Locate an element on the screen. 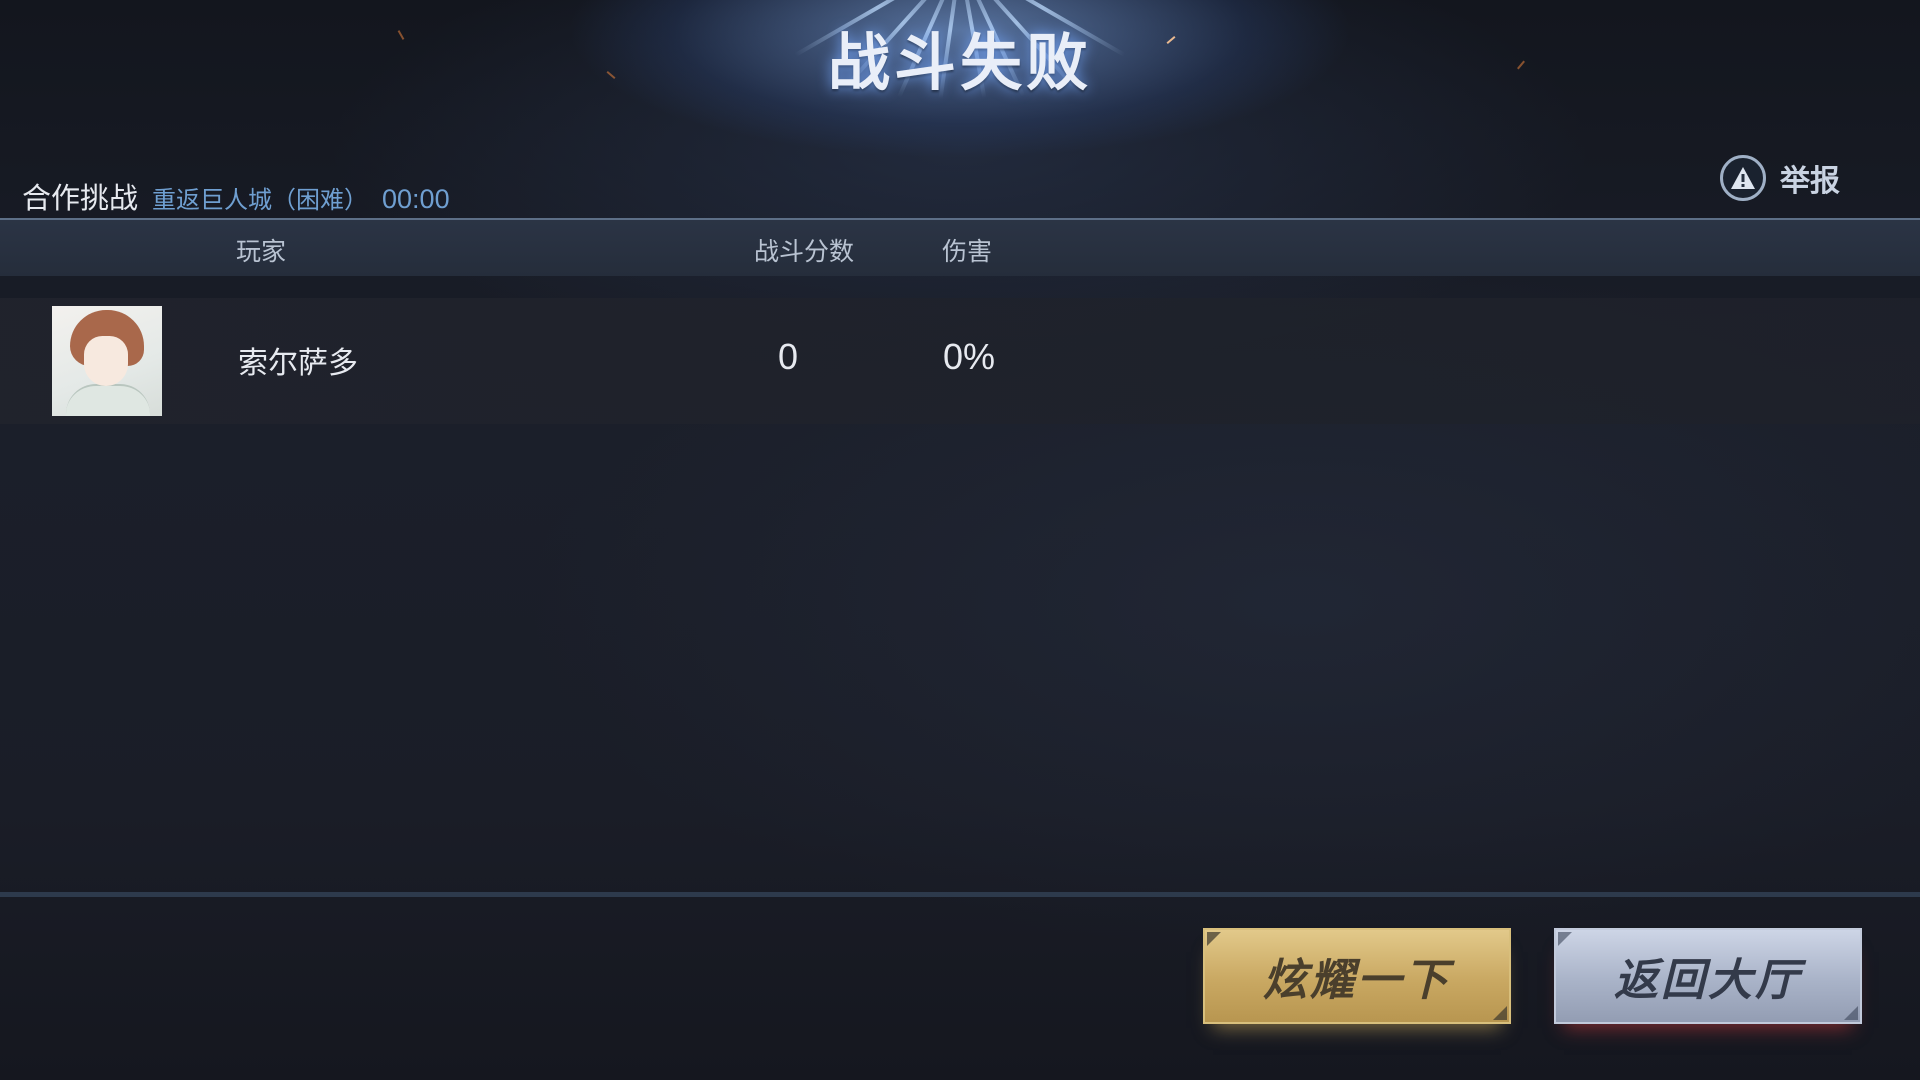  show-off-button: 炫耀一下 is located at coordinates (1357, 976).